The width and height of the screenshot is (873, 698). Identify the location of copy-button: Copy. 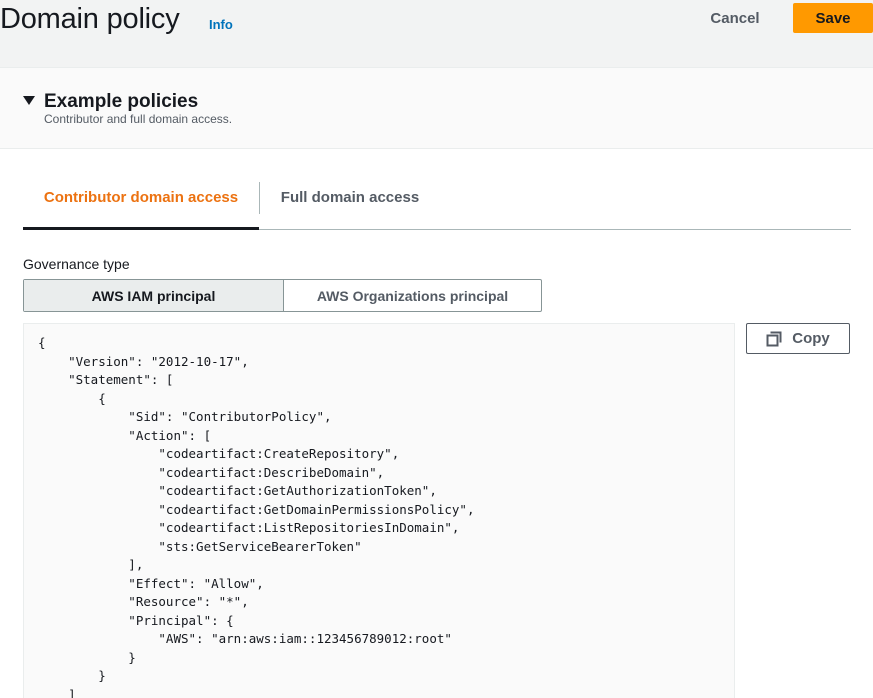
(798, 338).